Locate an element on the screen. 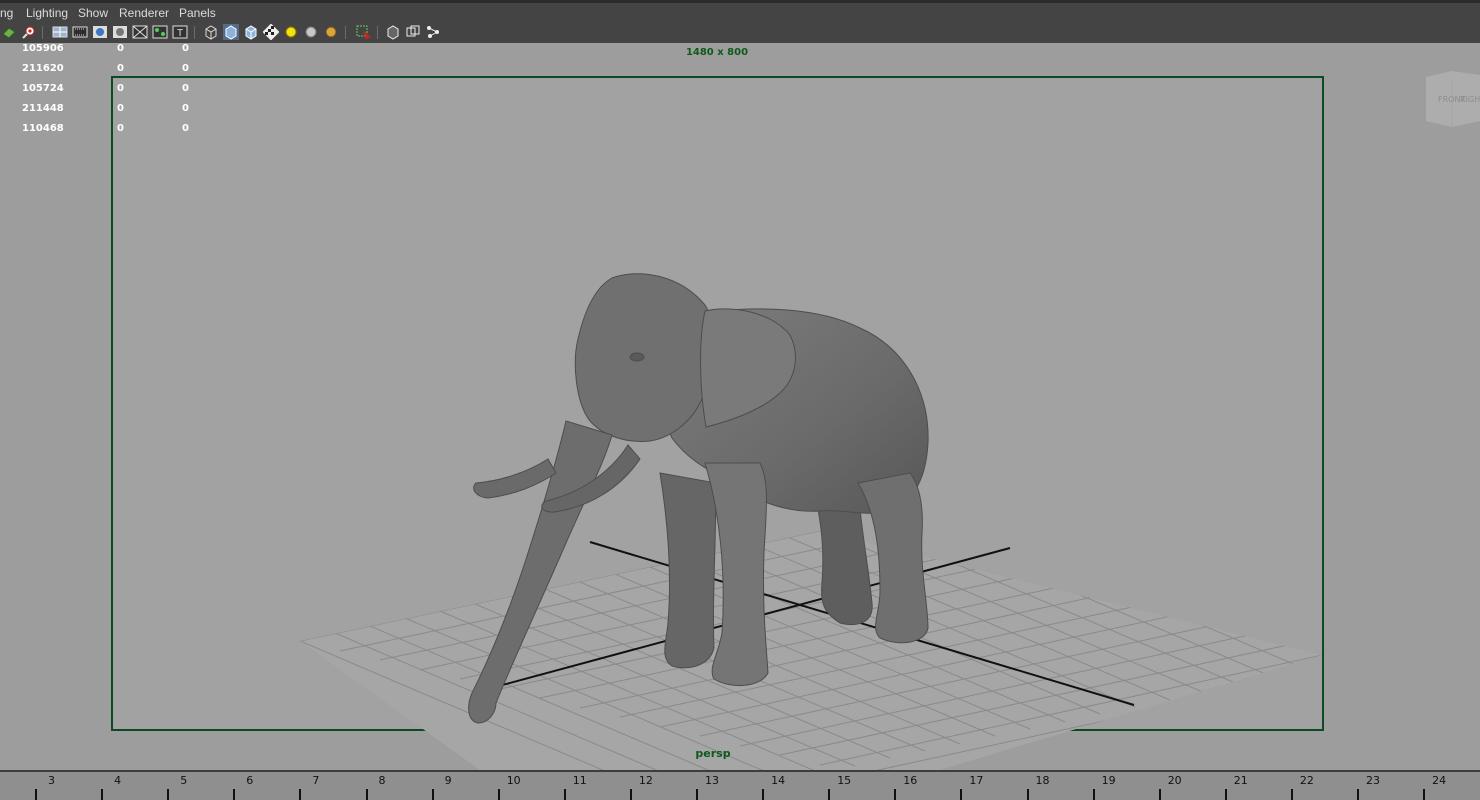  resolution-readout: 1480 x 800 is located at coordinates (717, 52).